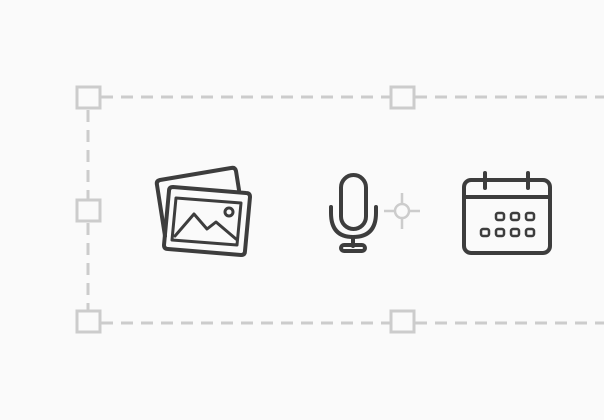  Describe the element at coordinates (402, 97) in the screenshot. I see `resize-handle-top-center` at that location.